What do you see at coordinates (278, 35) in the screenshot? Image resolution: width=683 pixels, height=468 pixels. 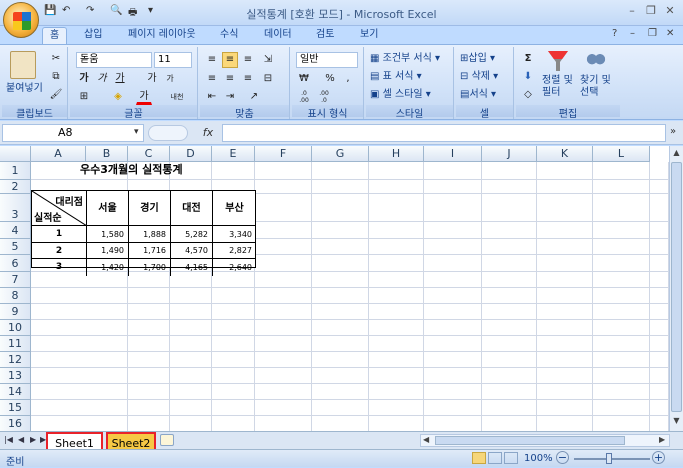 I see `tab-data: 데이터` at bounding box center [278, 35].